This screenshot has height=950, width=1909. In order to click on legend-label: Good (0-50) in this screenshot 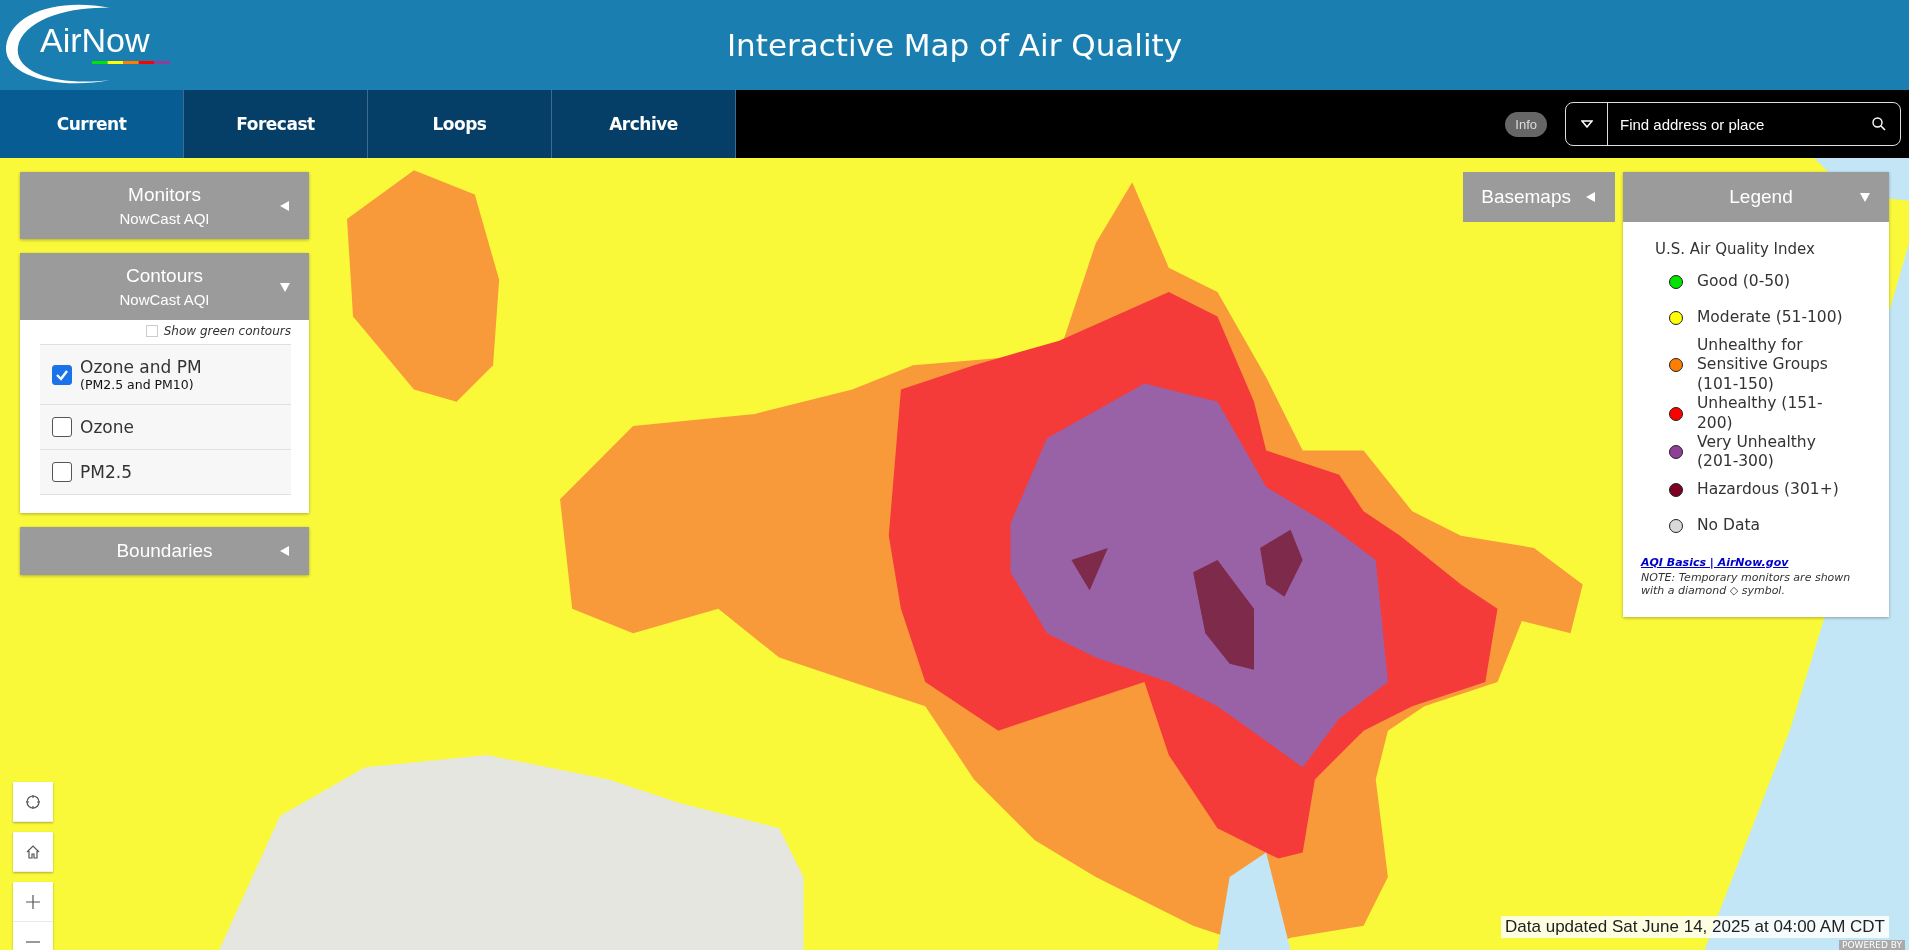, I will do `click(1744, 282)`.